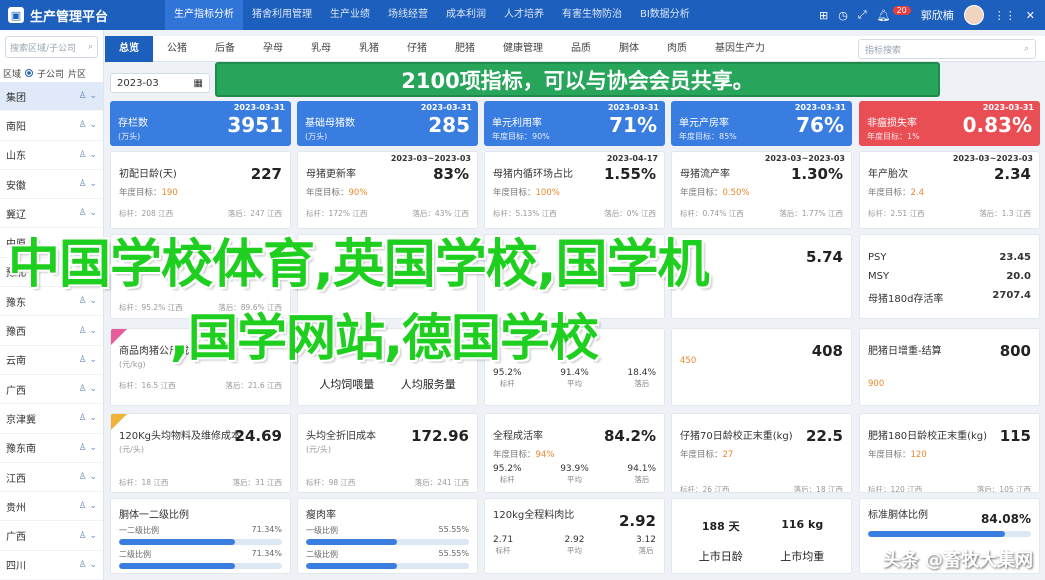 This screenshot has width=1045, height=580. What do you see at coordinates (387, 123) in the screenshot?
I see `metric-card: 2023-03-31 基础母猪数 (万头) 285` at bounding box center [387, 123].